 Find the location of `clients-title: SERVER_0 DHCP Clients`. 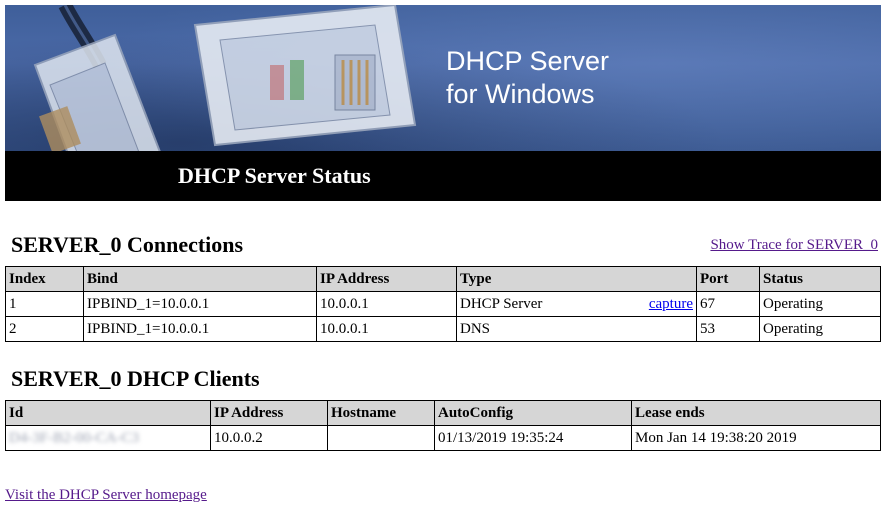

clients-title: SERVER_0 DHCP Clients is located at coordinates (135, 378).